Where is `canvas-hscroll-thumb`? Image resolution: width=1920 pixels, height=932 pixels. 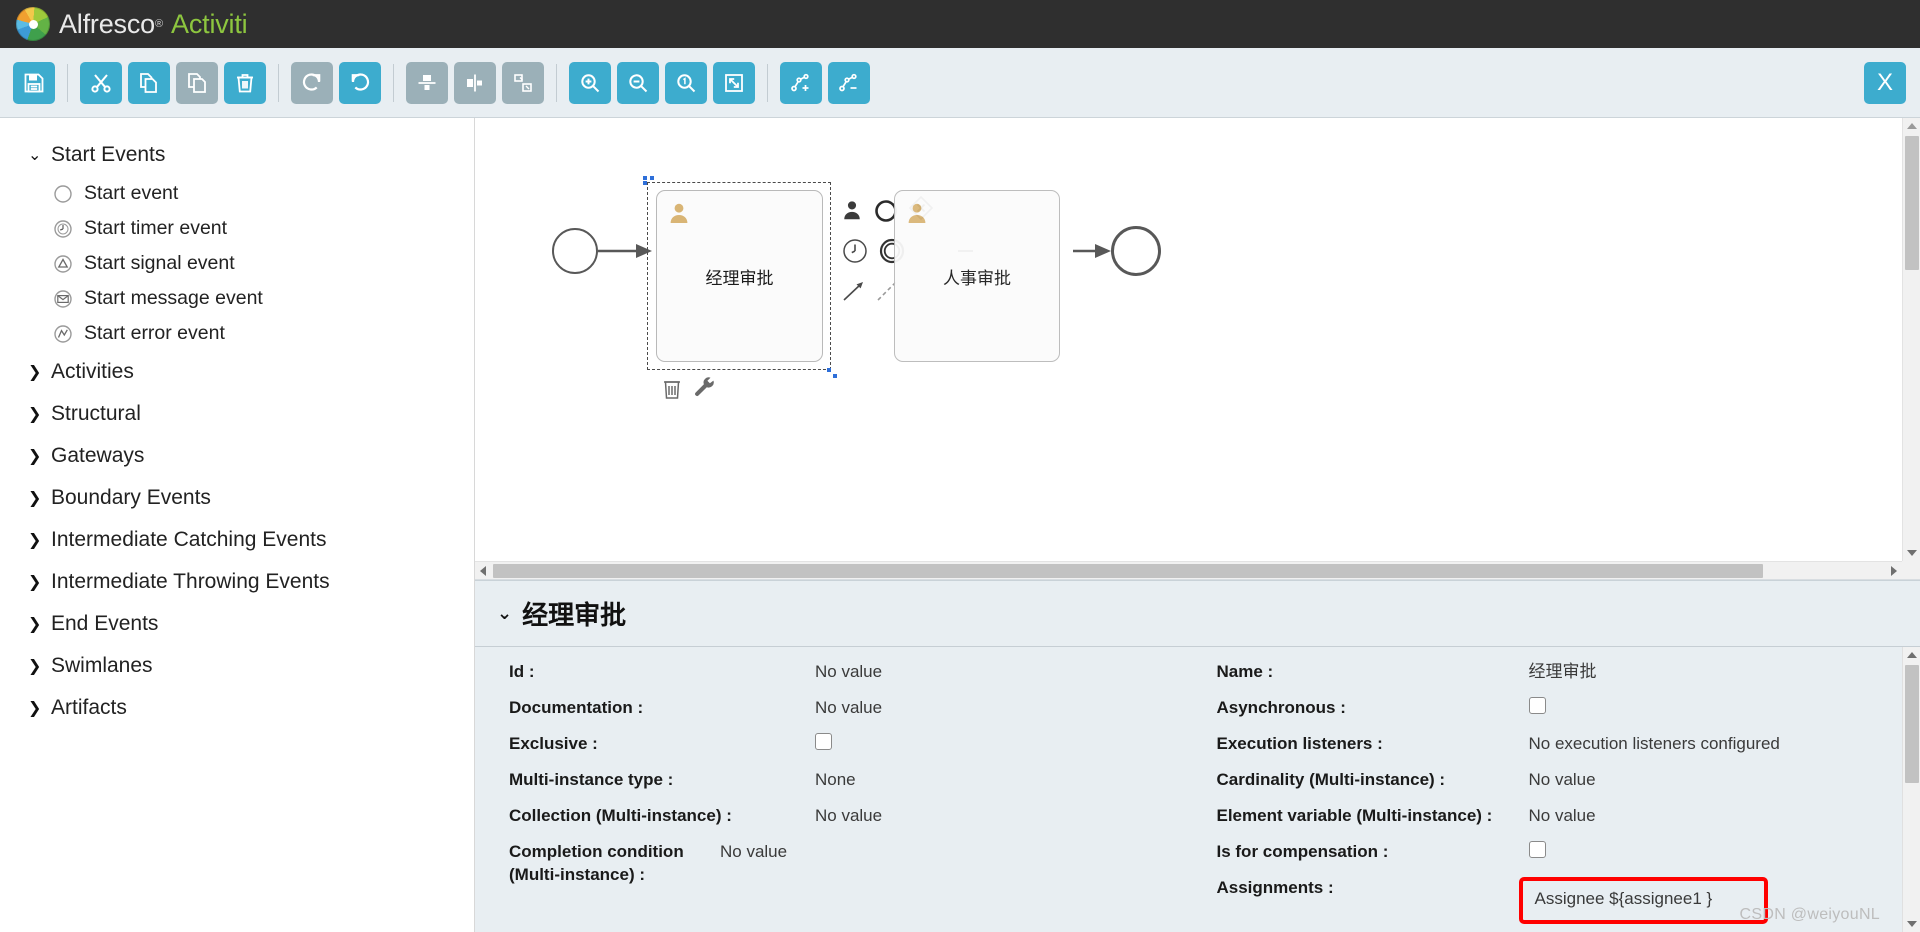
canvas-hscroll-thumb is located at coordinates (1128, 571).